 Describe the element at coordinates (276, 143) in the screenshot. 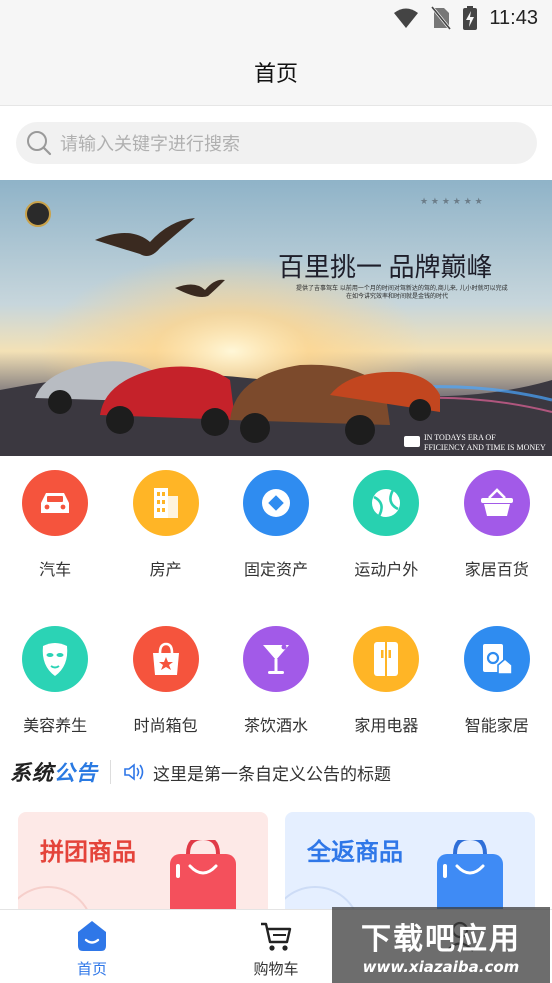

I see `search-input: 请输入关键字进行搜索` at that location.